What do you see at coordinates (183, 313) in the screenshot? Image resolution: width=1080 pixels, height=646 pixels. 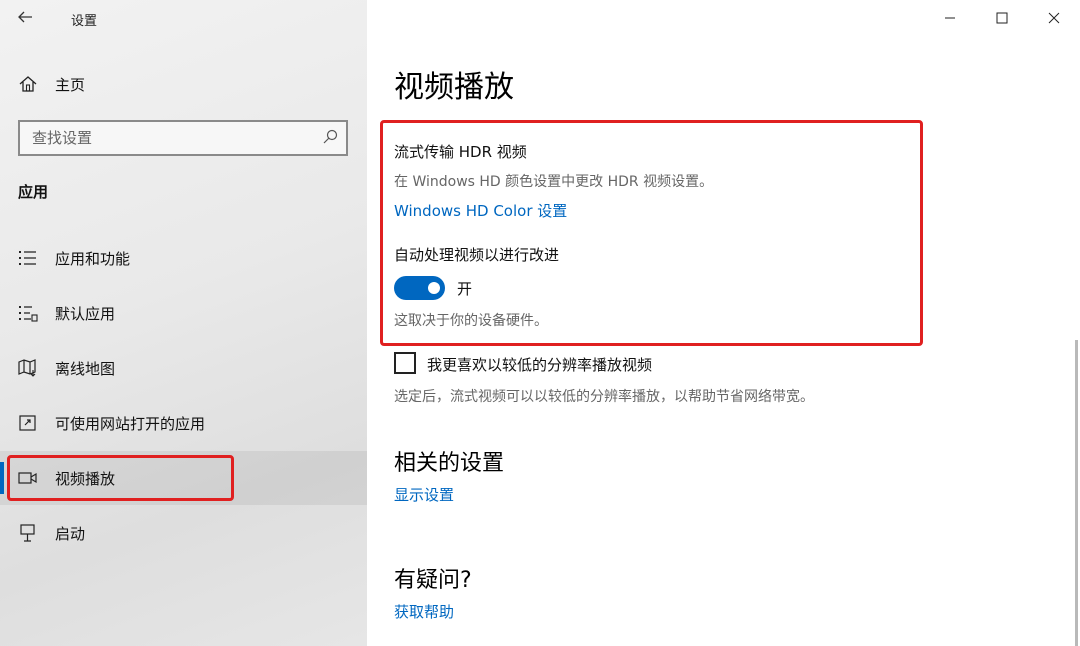 I see `sidebar-item-default-apps: 默认应用` at bounding box center [183, 313].